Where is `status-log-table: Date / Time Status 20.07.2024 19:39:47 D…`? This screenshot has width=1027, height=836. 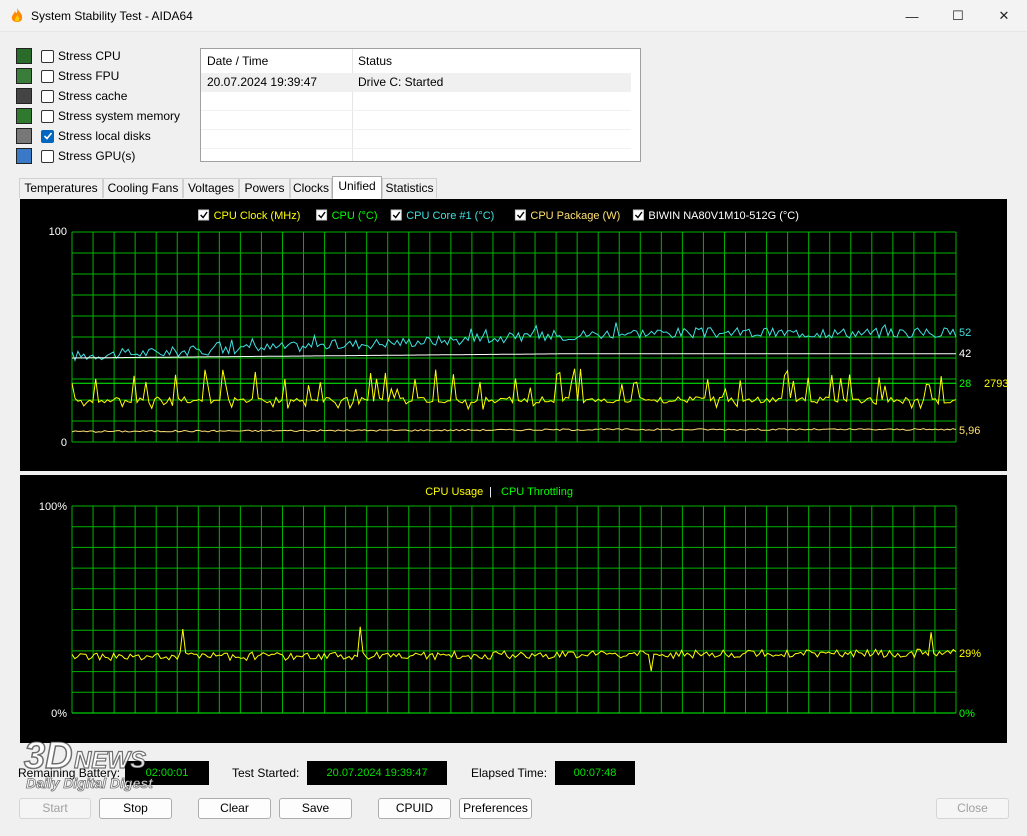 status-log-table: Date / Time Status 20.07.2024 19:39:47 D… is located at coordinates (420, 105).